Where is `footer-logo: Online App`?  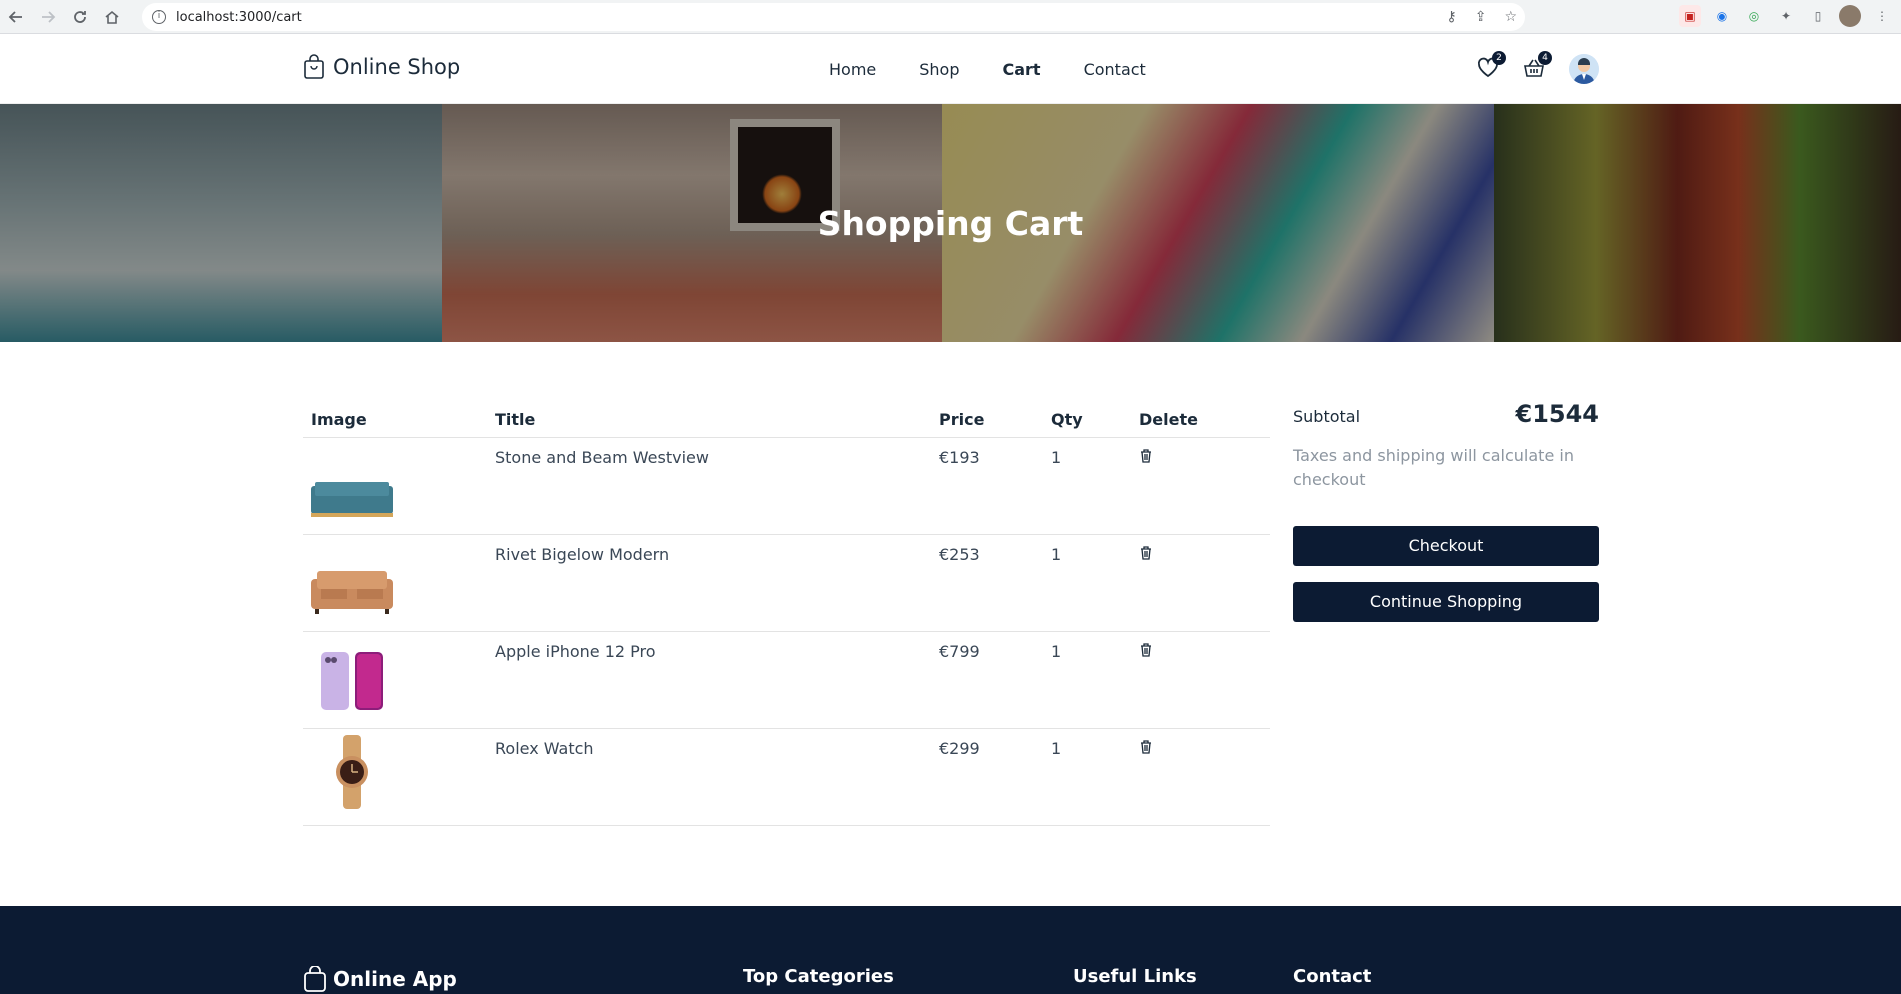 footer-logo: Online App is located at coordinates (380, 979).